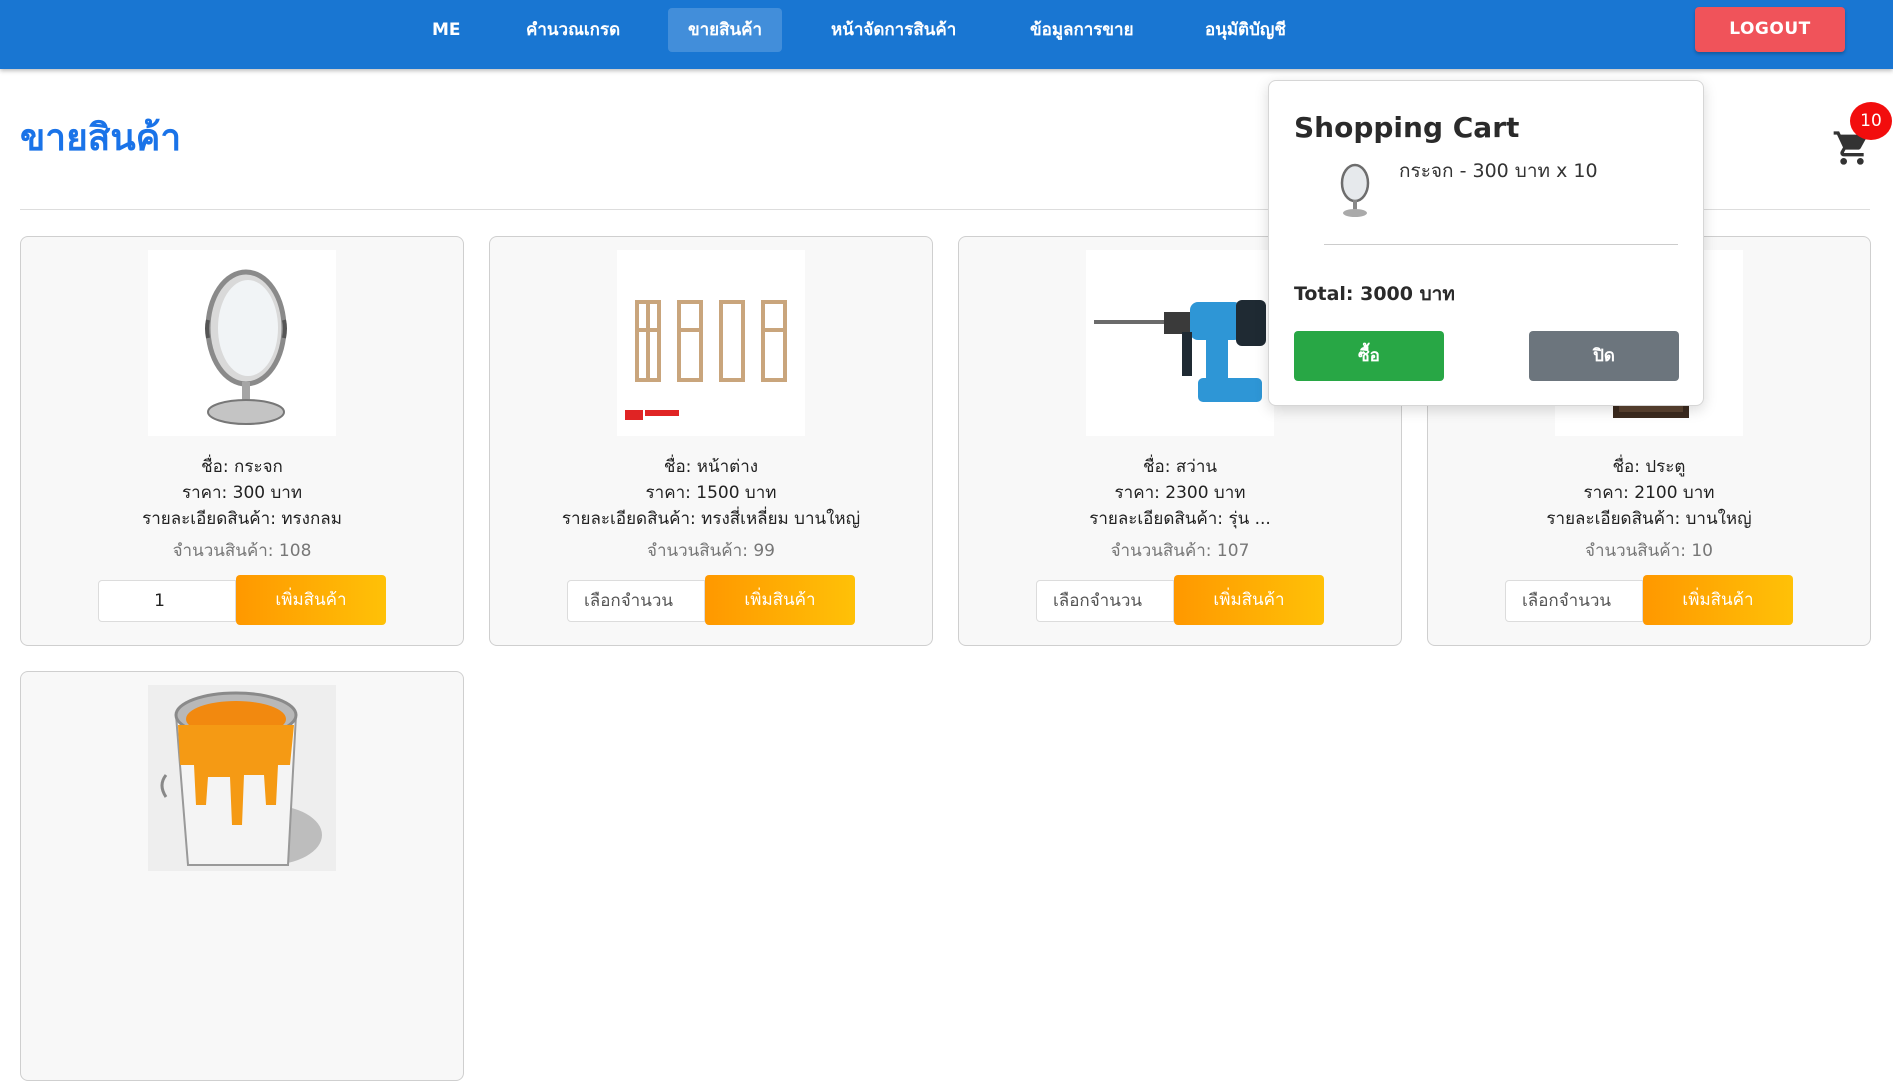 This screenshot has height=1081, width=1893. I want to click on nav-item-sell-products: ขายสินค้า, so click(725, 30).